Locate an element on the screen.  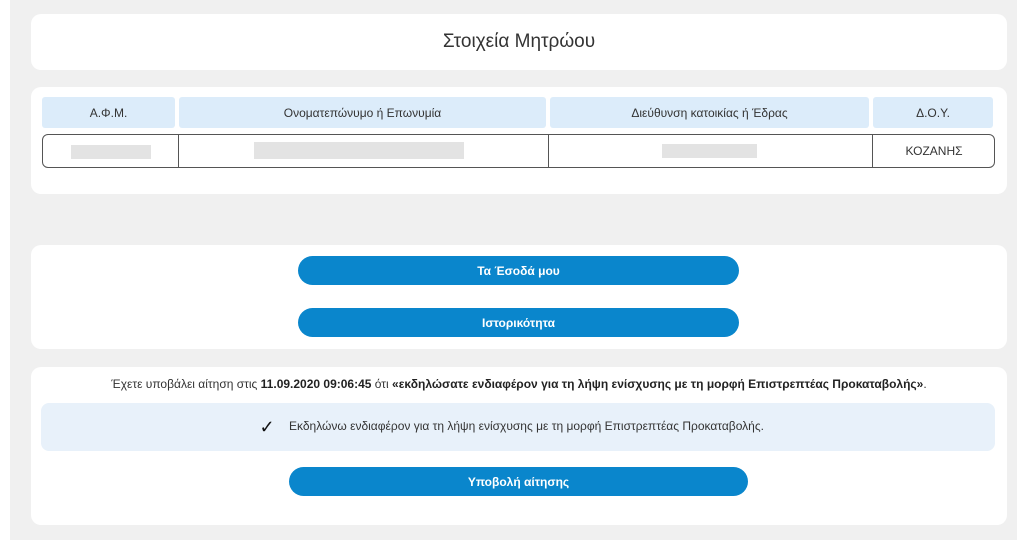
notice-prefix: Έχετε υποβάλει αίτηση στις is located at coordinates (184, 384).